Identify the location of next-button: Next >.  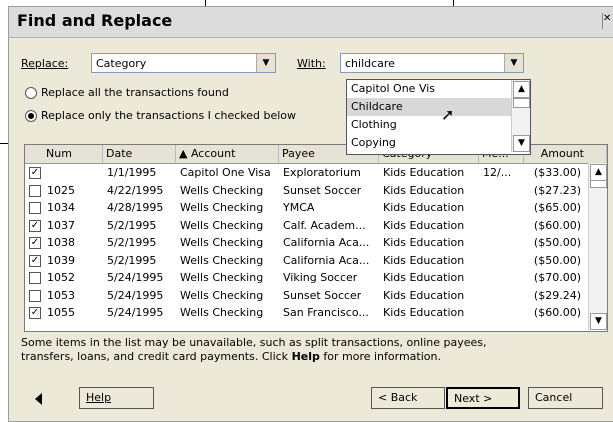
(483, 398).